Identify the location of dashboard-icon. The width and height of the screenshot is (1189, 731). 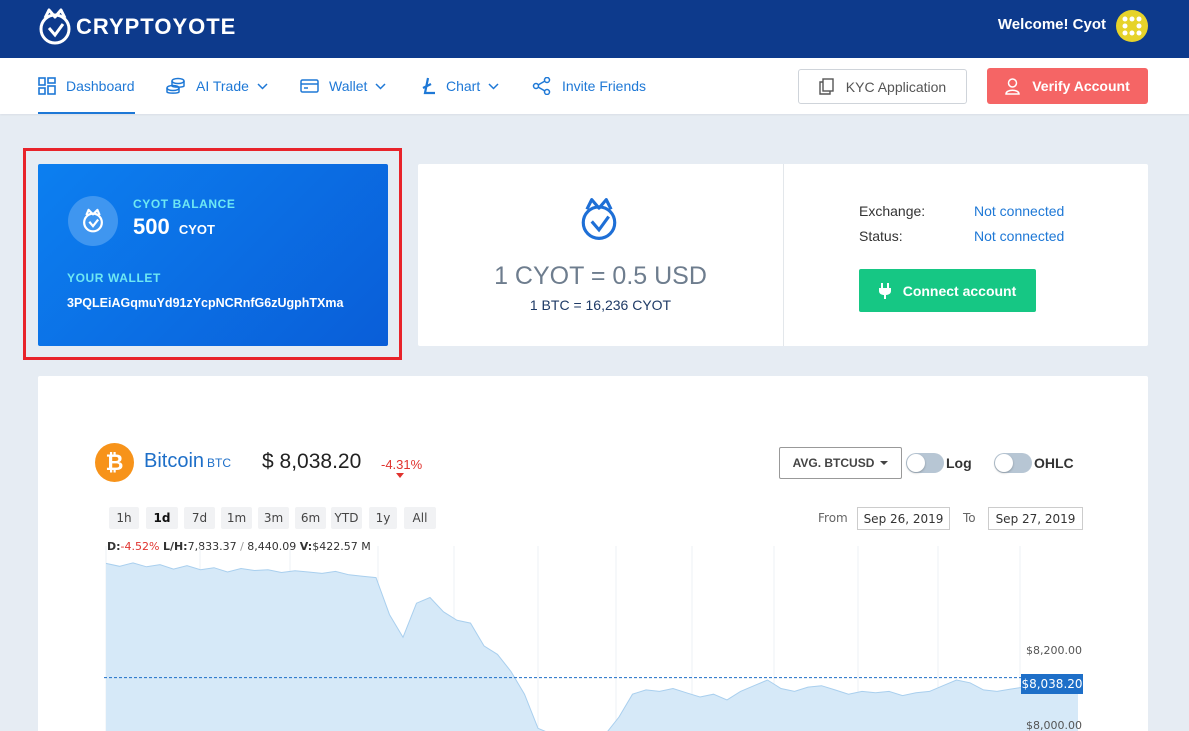
(47, 86).